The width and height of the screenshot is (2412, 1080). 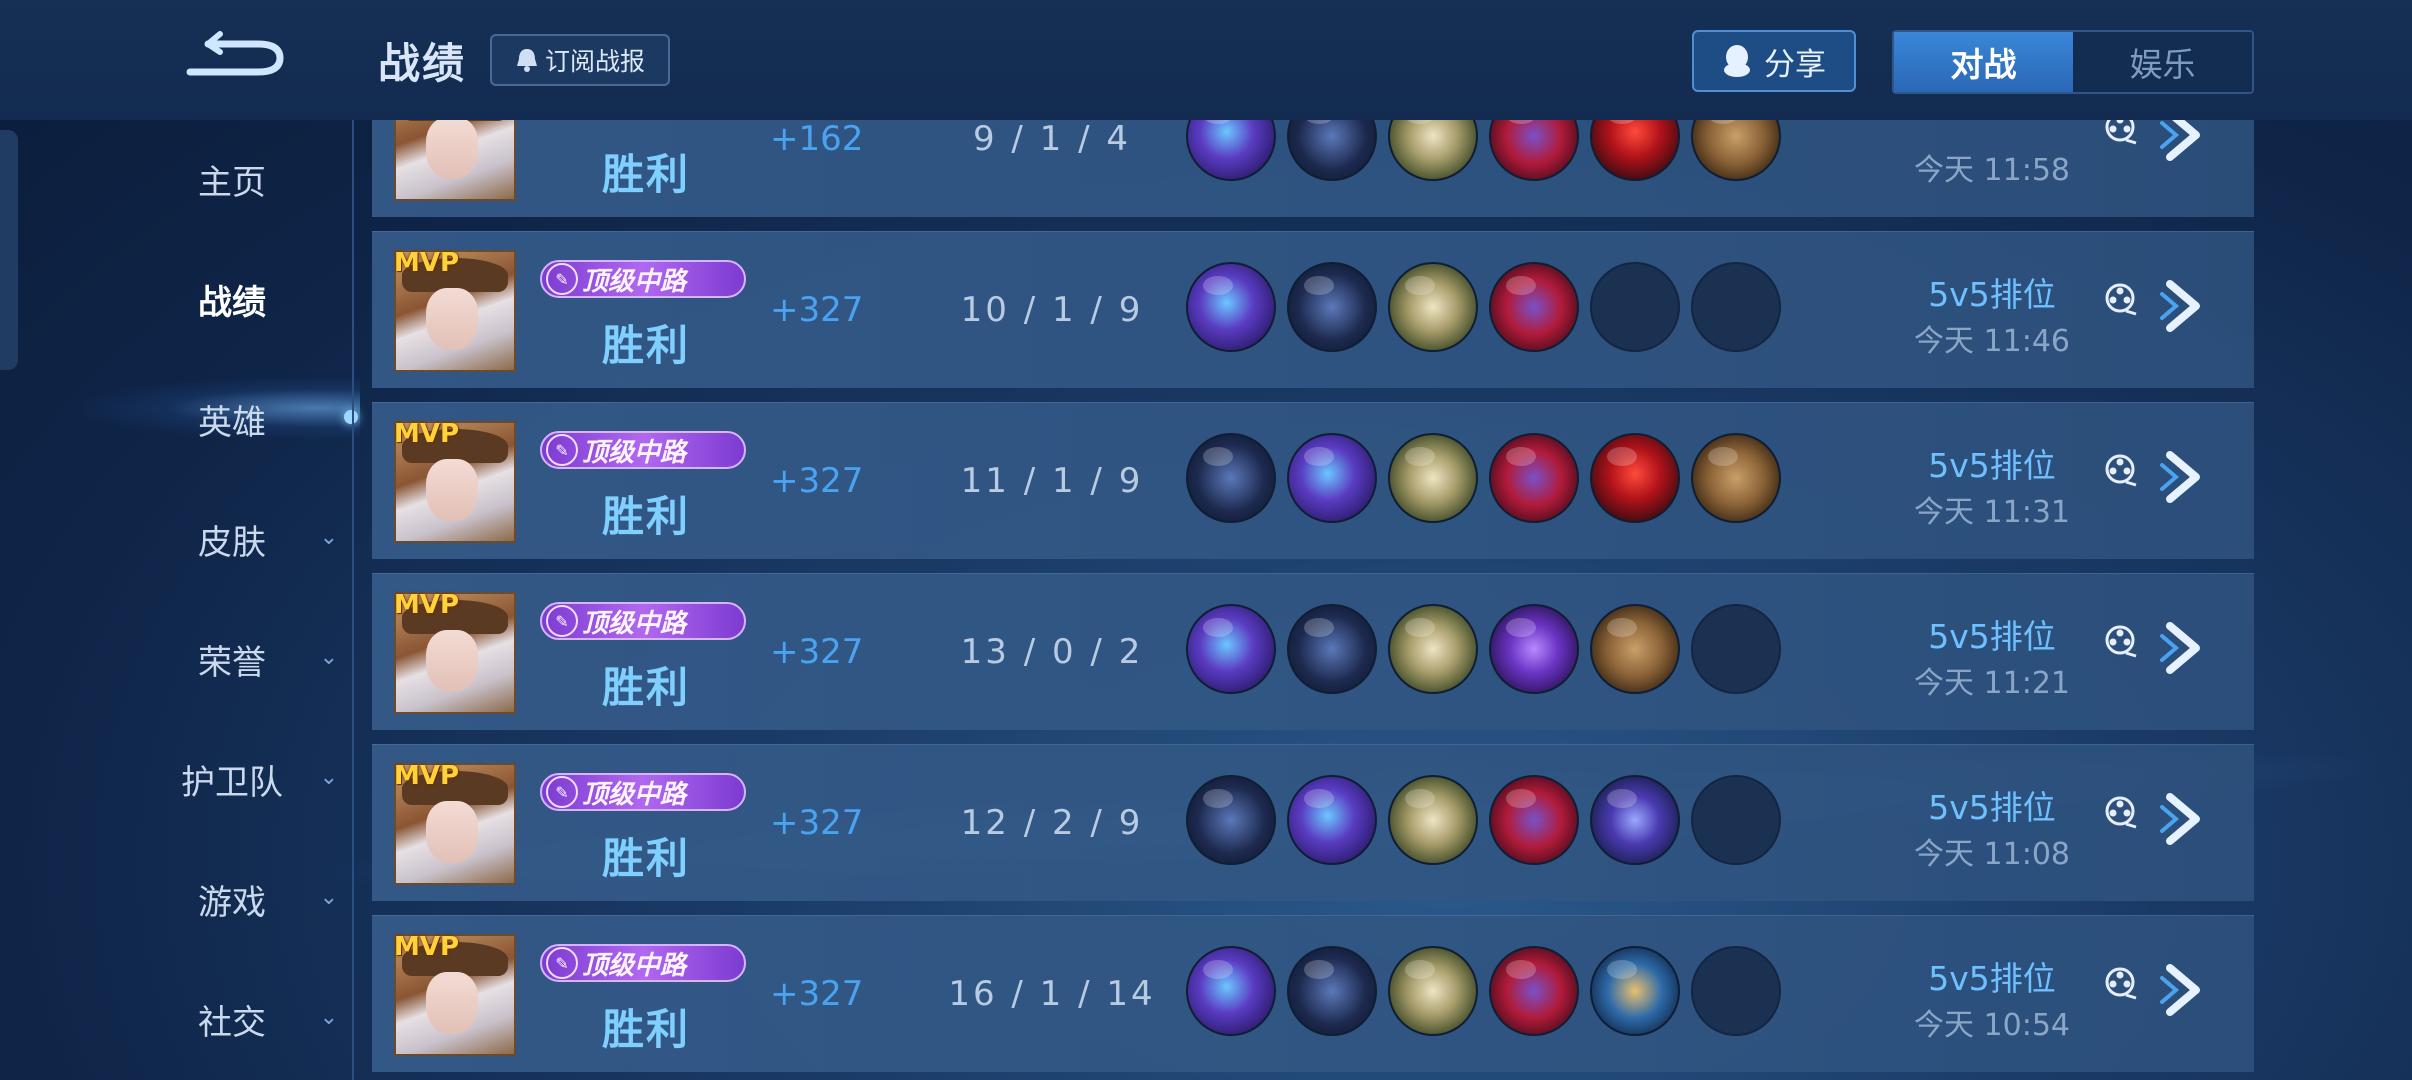 What do you see at coordinates (250, 539) in the screenshot?
I see `sidebar-item-skins: 皮肤 ⌄` at bounding box center [250, 539].